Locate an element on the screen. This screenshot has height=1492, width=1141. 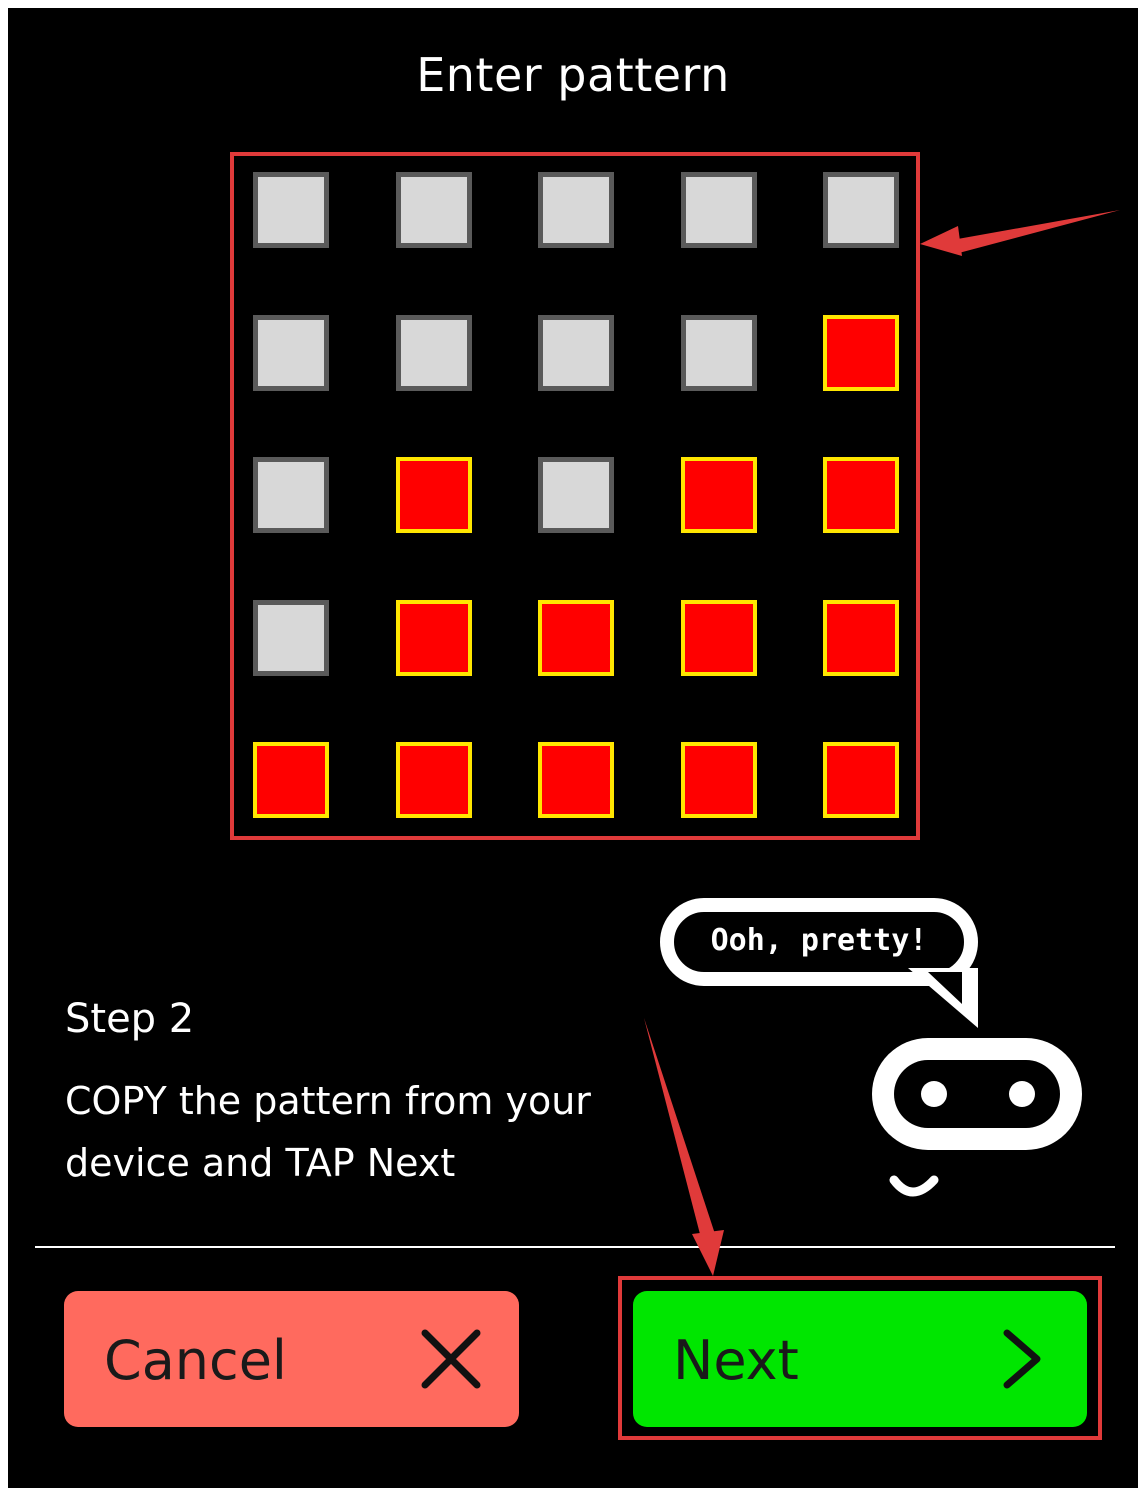
speech-bubble-text: Ooh, pretty! is located at coordinates (819, 940).